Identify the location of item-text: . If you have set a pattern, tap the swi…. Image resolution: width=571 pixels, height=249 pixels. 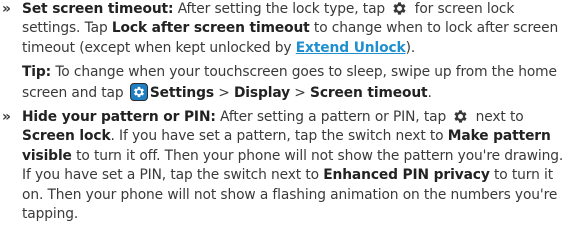
(279, 136).